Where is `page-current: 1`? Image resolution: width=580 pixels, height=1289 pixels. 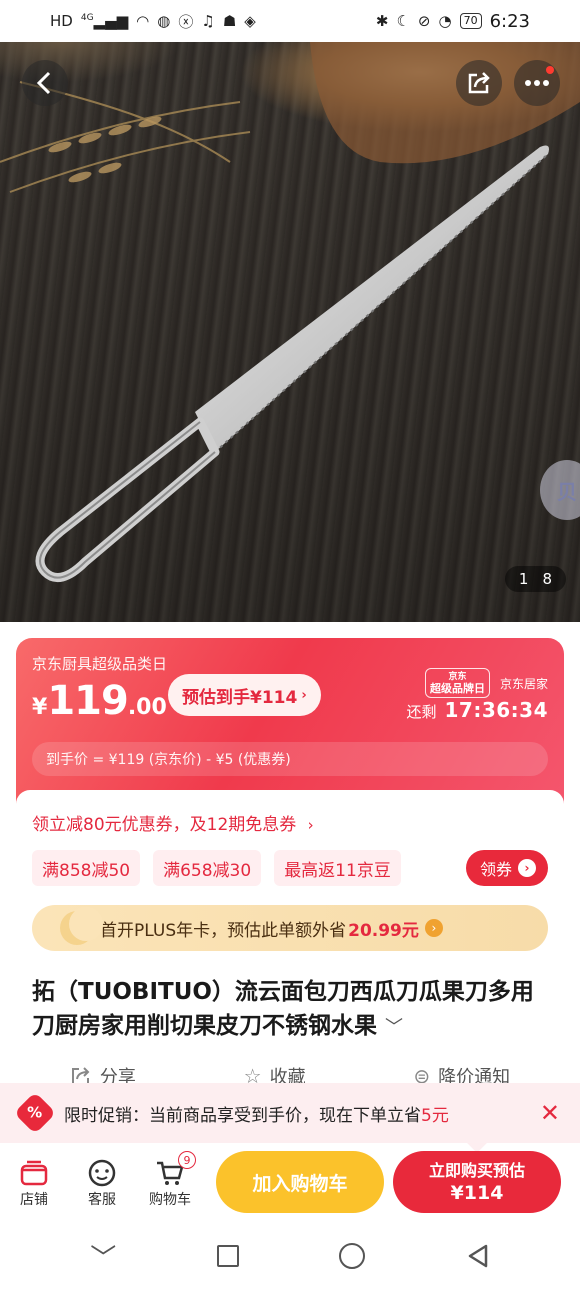 page-current: 1 is located at coordinates (523, 579).